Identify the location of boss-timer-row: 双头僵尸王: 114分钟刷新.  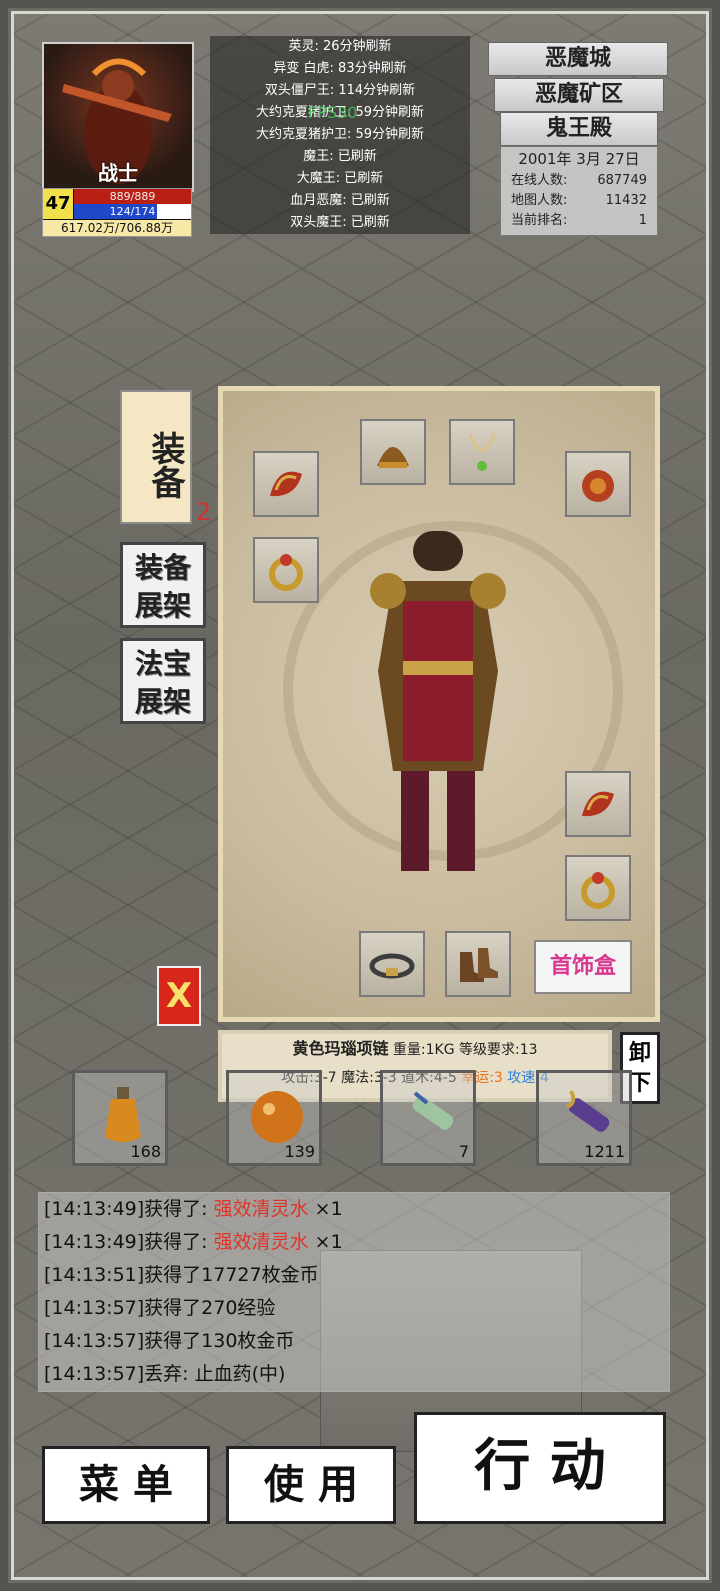
(340, 90).